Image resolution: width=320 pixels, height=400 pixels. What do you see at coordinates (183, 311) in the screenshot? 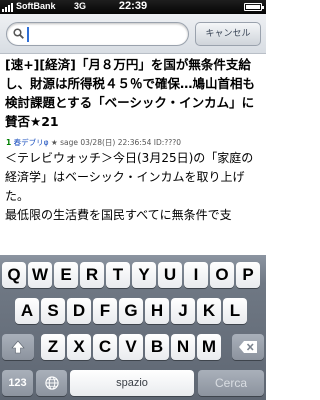
I see `key-j: J` at bounding box center [183, 311].